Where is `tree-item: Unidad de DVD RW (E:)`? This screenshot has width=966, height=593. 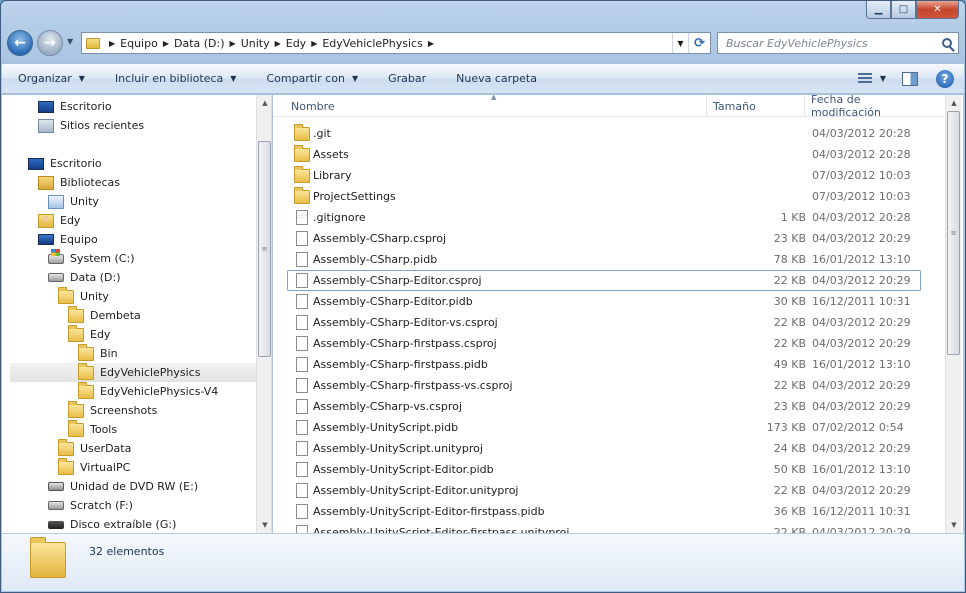
tree-item: Unidad de DVD RW (E:) is located at coordinates (123, 486).